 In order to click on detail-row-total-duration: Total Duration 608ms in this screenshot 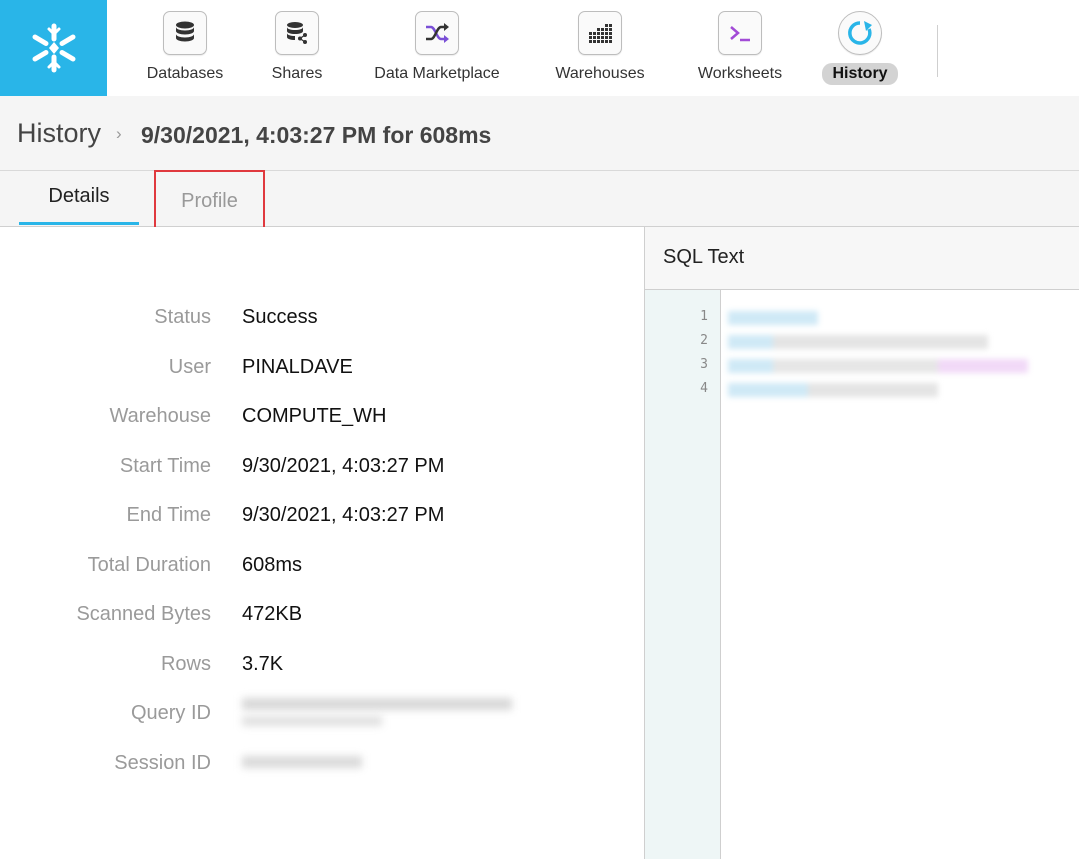, I will do `click(322, 569)`.